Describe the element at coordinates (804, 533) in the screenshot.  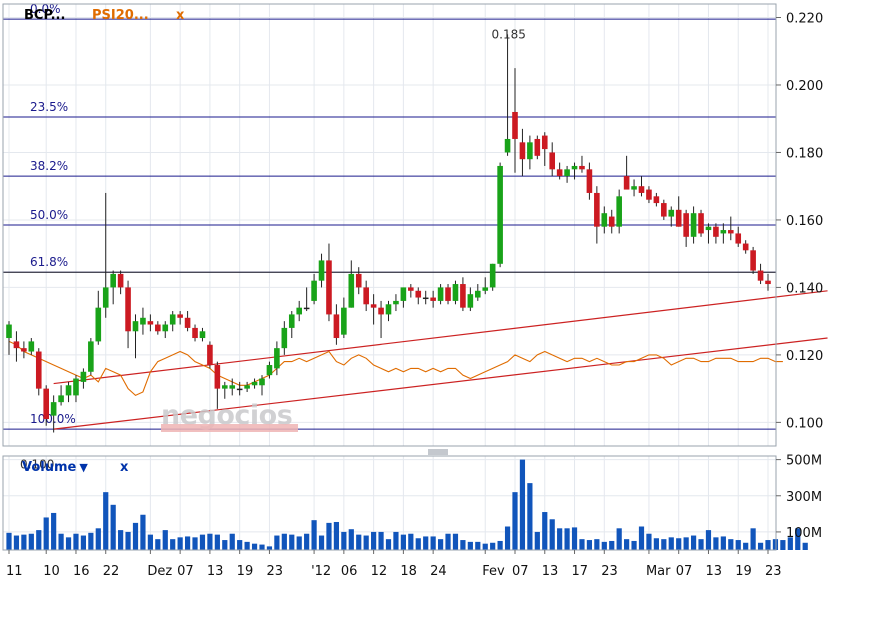
I see `volume-y-tick-label: 100M` at that location.